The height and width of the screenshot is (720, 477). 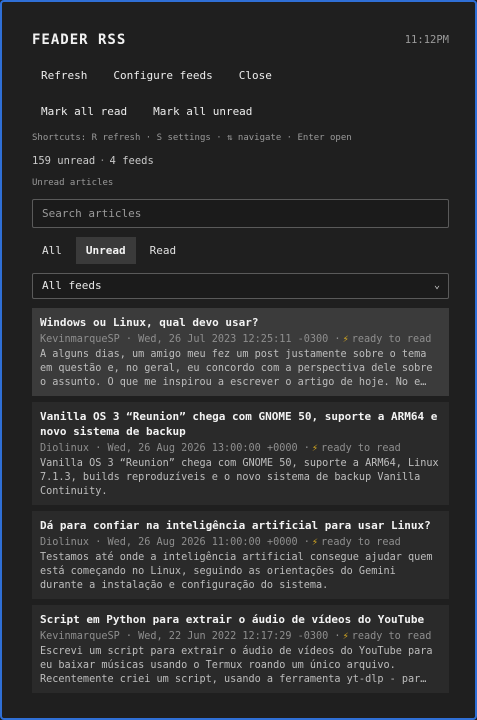 I want to click on configure-feeds-button: Configure feeds, so click(x=162, y=75).